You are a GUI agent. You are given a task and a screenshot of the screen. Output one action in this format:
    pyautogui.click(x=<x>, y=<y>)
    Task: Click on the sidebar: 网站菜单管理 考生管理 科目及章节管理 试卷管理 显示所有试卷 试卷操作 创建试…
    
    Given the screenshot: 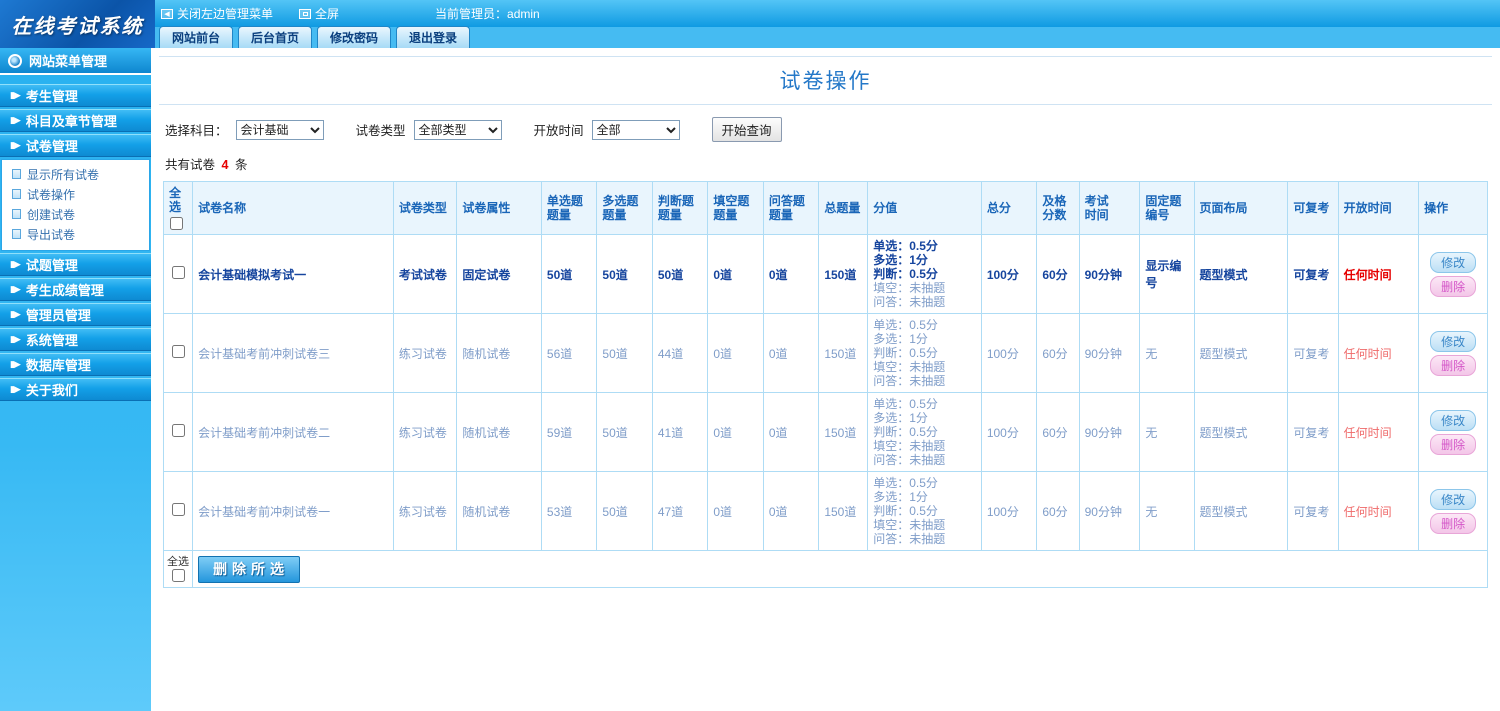 What is the action you would take?
    pyautogui.click(x=77, y=379)
    